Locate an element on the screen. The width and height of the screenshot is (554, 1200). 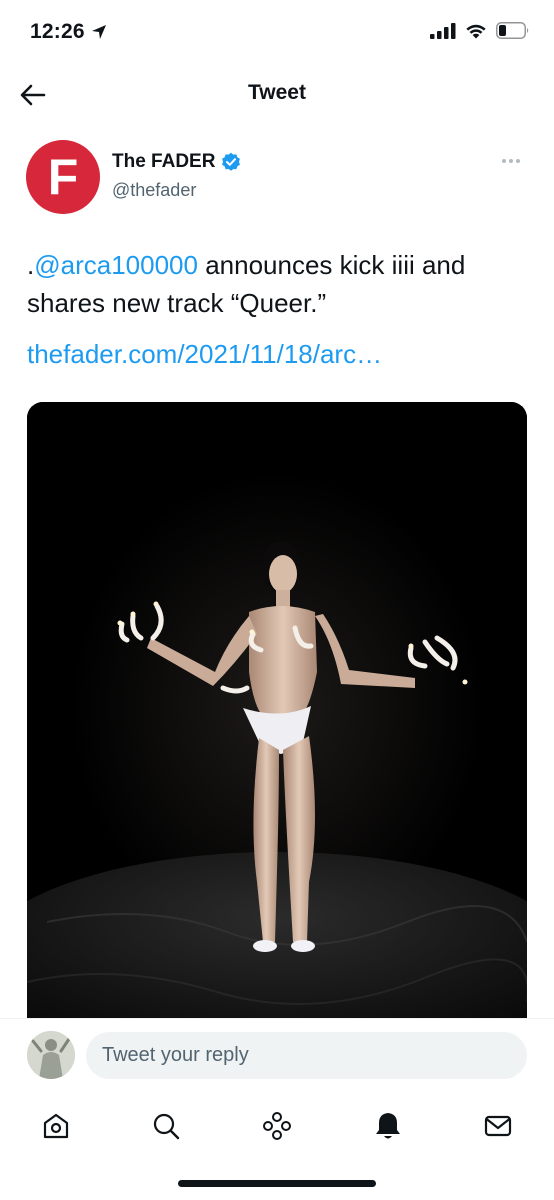
statue-avatar-image is located at coordinates (51, 1055).